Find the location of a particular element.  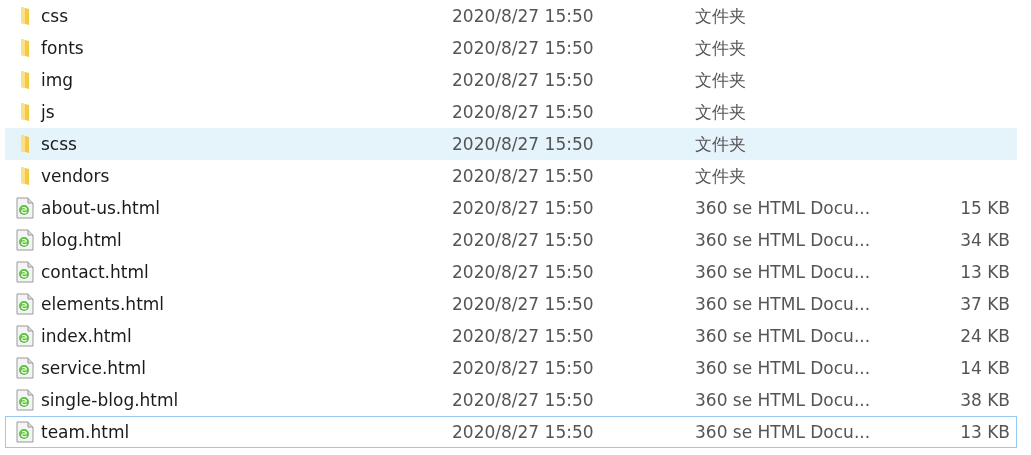

file-row: js 2020/8/27 15:50 文件夹 is located at coordinates (511, 112).